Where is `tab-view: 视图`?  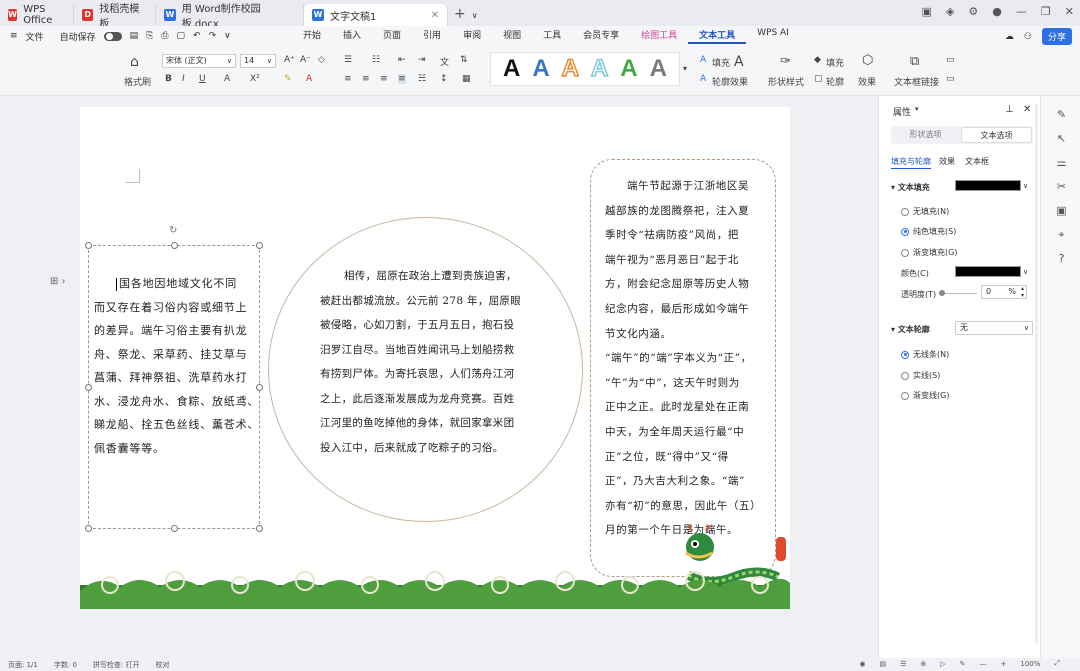
tab-view: 视图 is located at coordinates (512, 36).